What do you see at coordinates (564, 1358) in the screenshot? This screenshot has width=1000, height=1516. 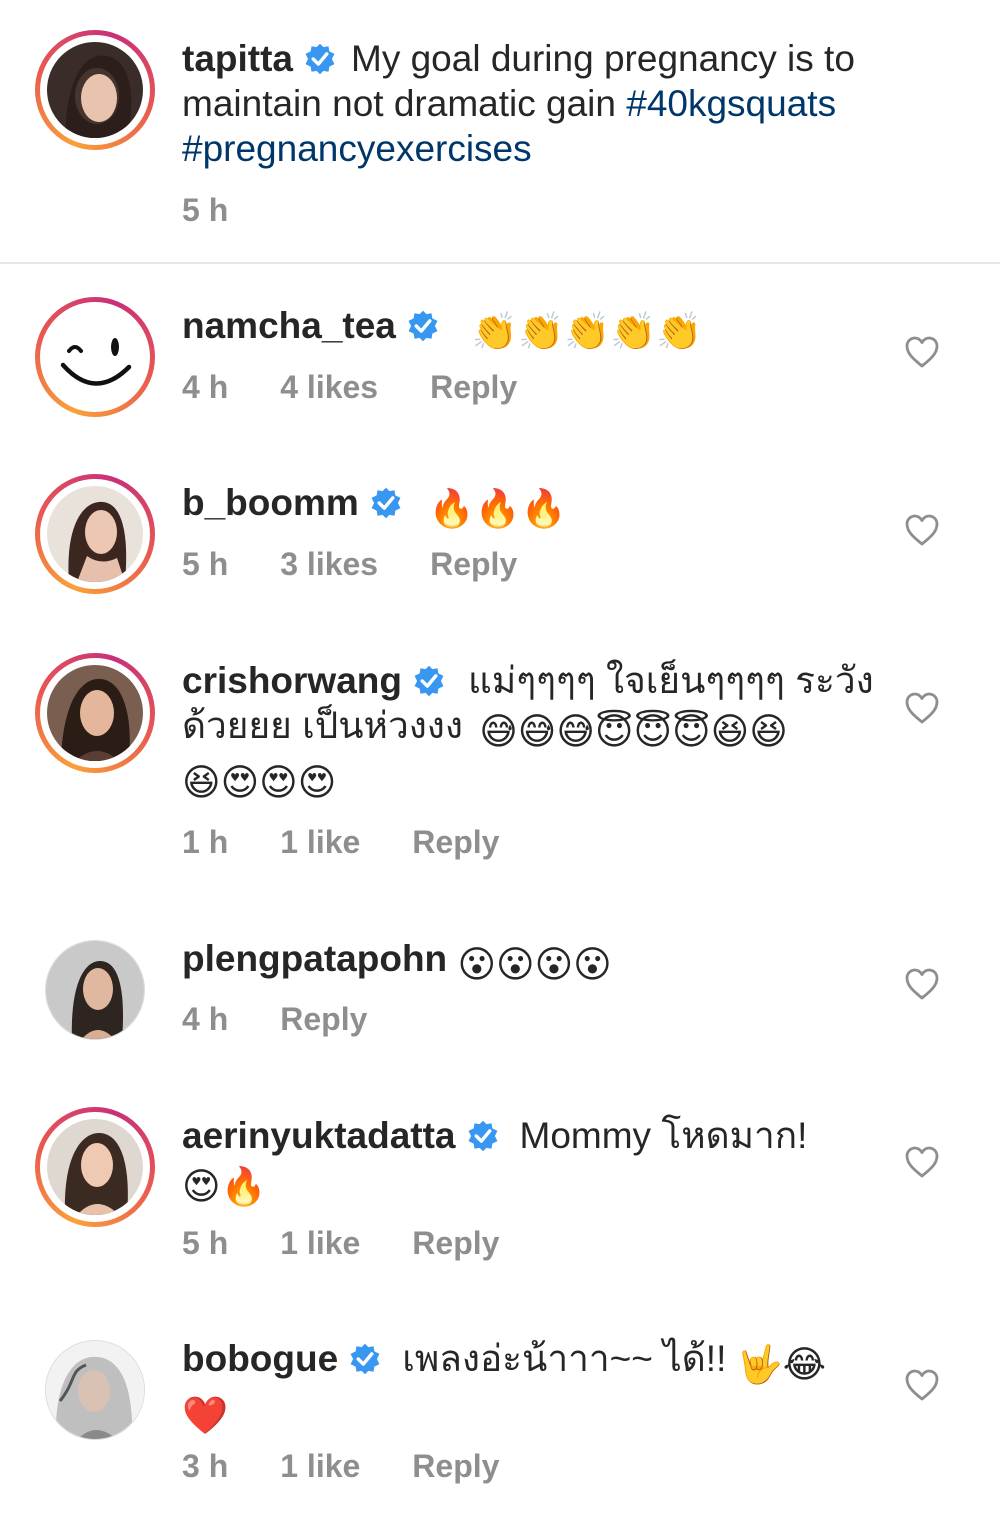 I see `comment-body: เพลงอ่ะน้าาา~~ ได้!!` at bounding box center [564, 1358].